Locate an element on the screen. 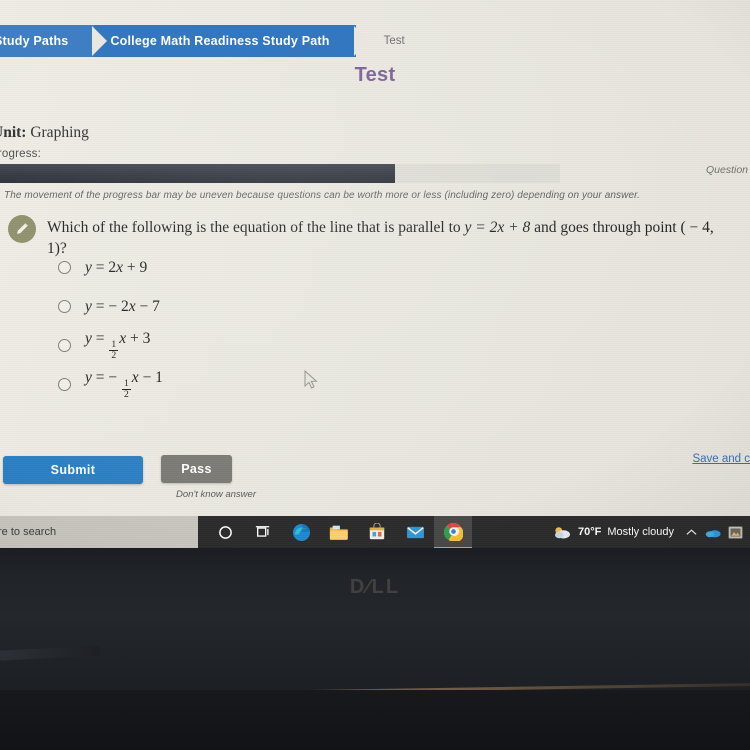 Image resolution: width=750 pixels, height=750 pixels. microsoft-store-icon is located at coordinates (377, 532).